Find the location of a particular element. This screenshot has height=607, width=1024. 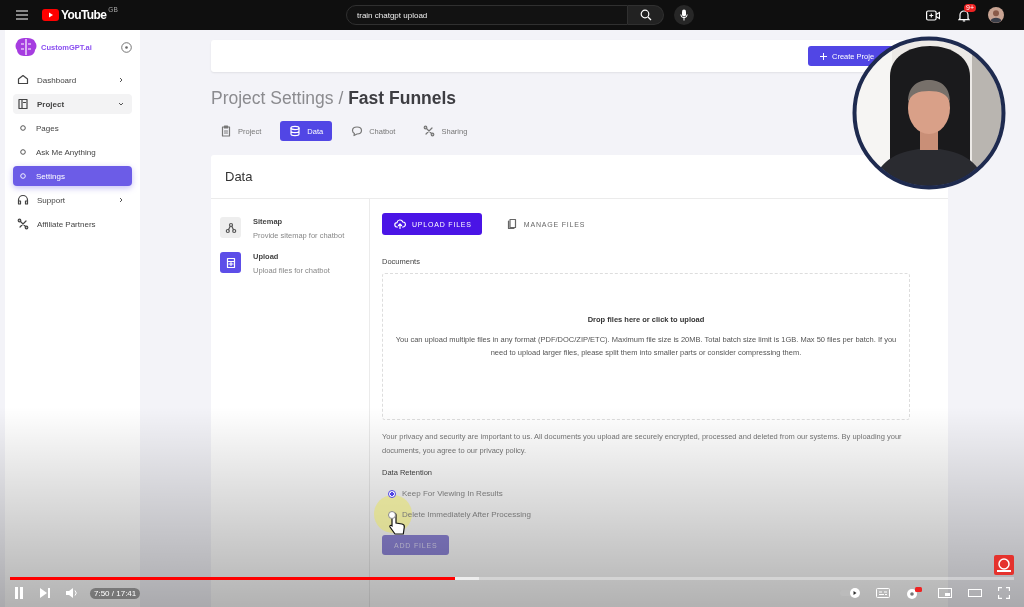

dropzone is located at coordinates (646, 346).